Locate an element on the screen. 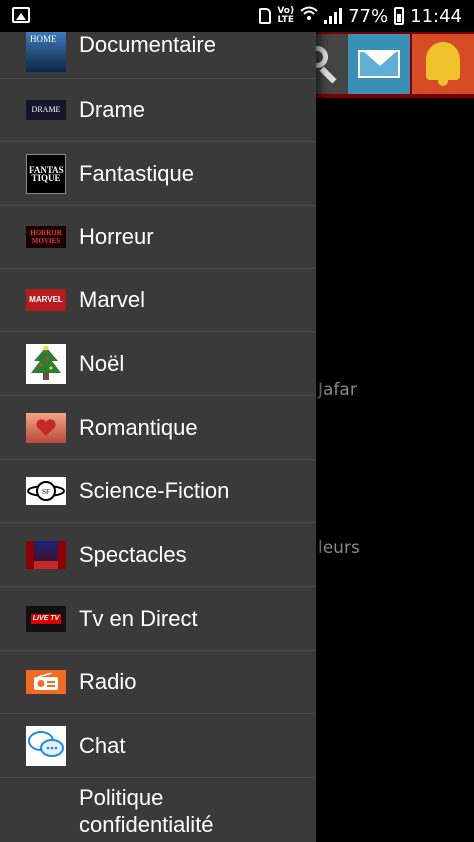 This screenshot has width=474, height=842. live-tv-thumbnail: LIVE TV is located at coordinates (46, 619).